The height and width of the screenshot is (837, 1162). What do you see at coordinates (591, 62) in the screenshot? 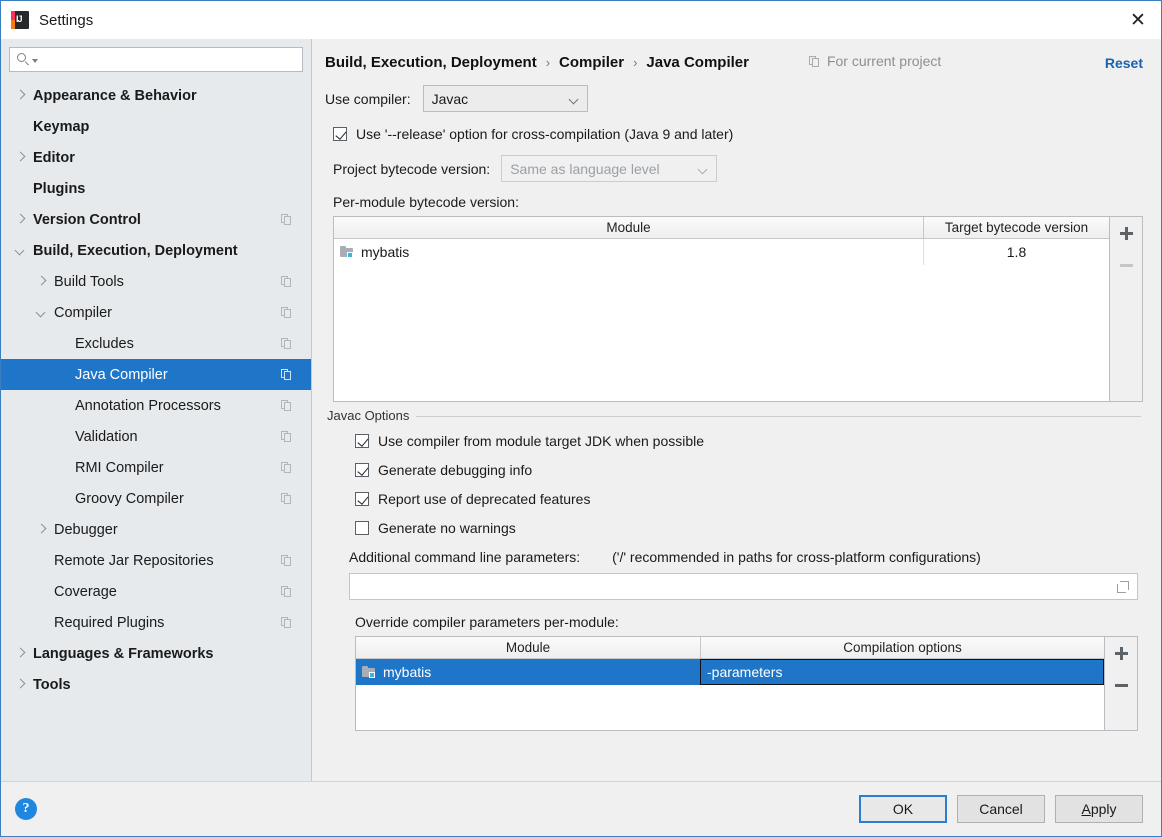
I see `breadcrumb-item-1: Compiler` at bounding box center [591, 62].